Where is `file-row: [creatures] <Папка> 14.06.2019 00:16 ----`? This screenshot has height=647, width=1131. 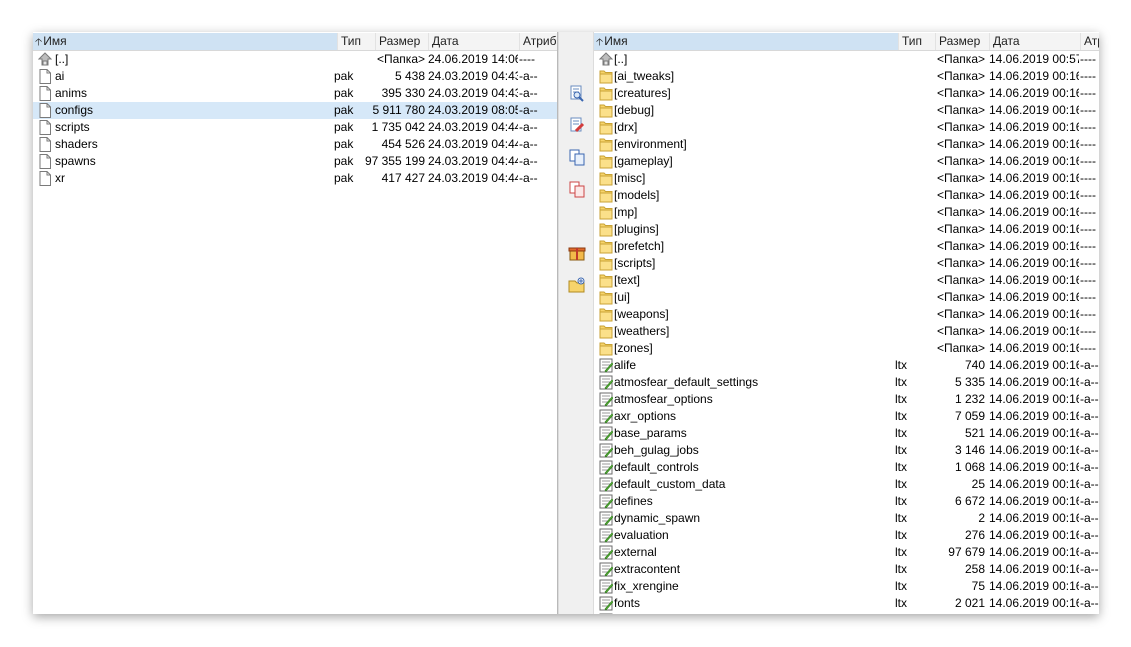
file-row: [creatures] <Папка> 14.06.2019 00:16 ---- is located at coordinates (846, 93).